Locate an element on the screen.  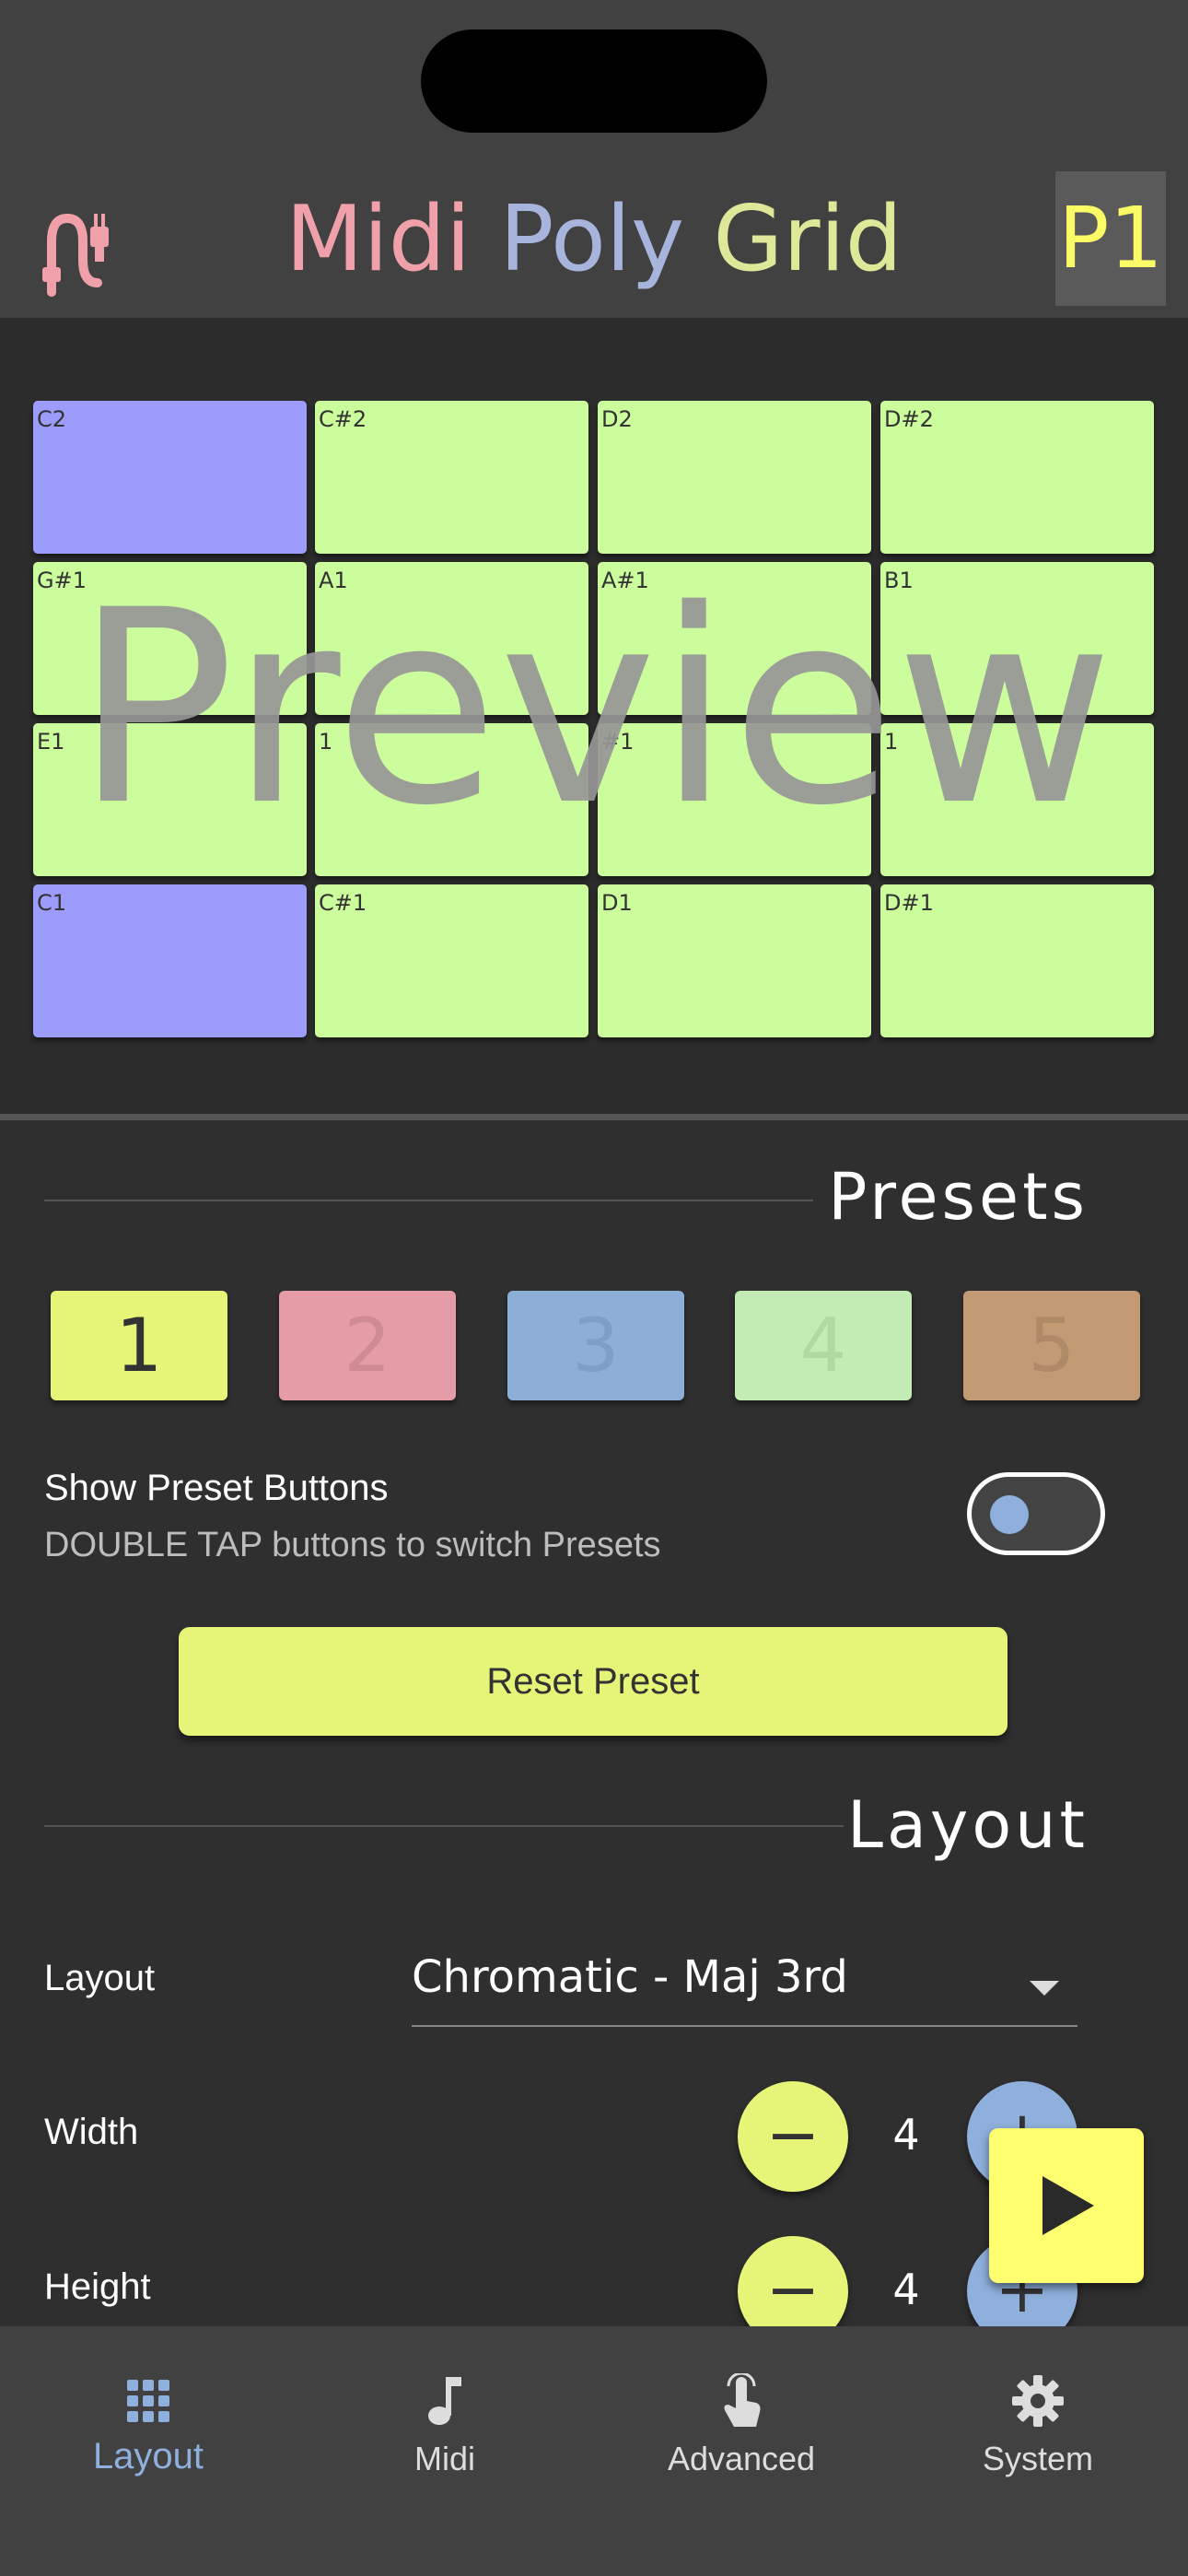
title-word-poly: Poly is located at coordinates (592, 239).